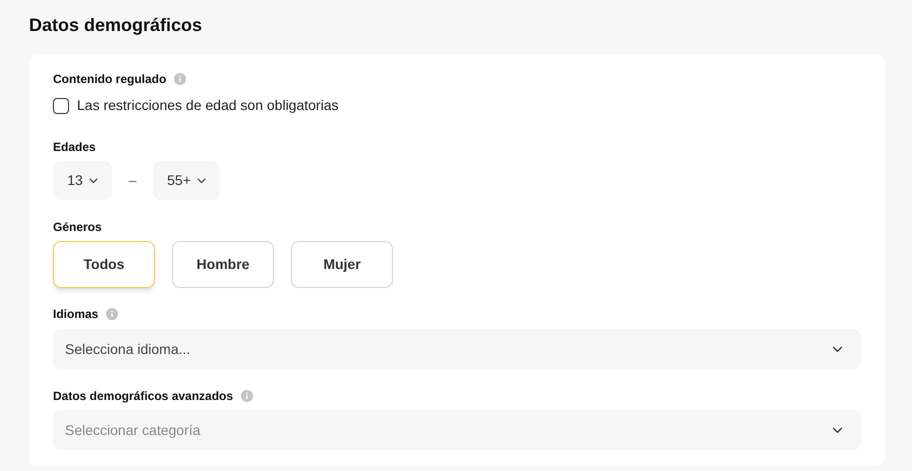  I want to click on field-label: Contenido regulado, so click(109, 79).